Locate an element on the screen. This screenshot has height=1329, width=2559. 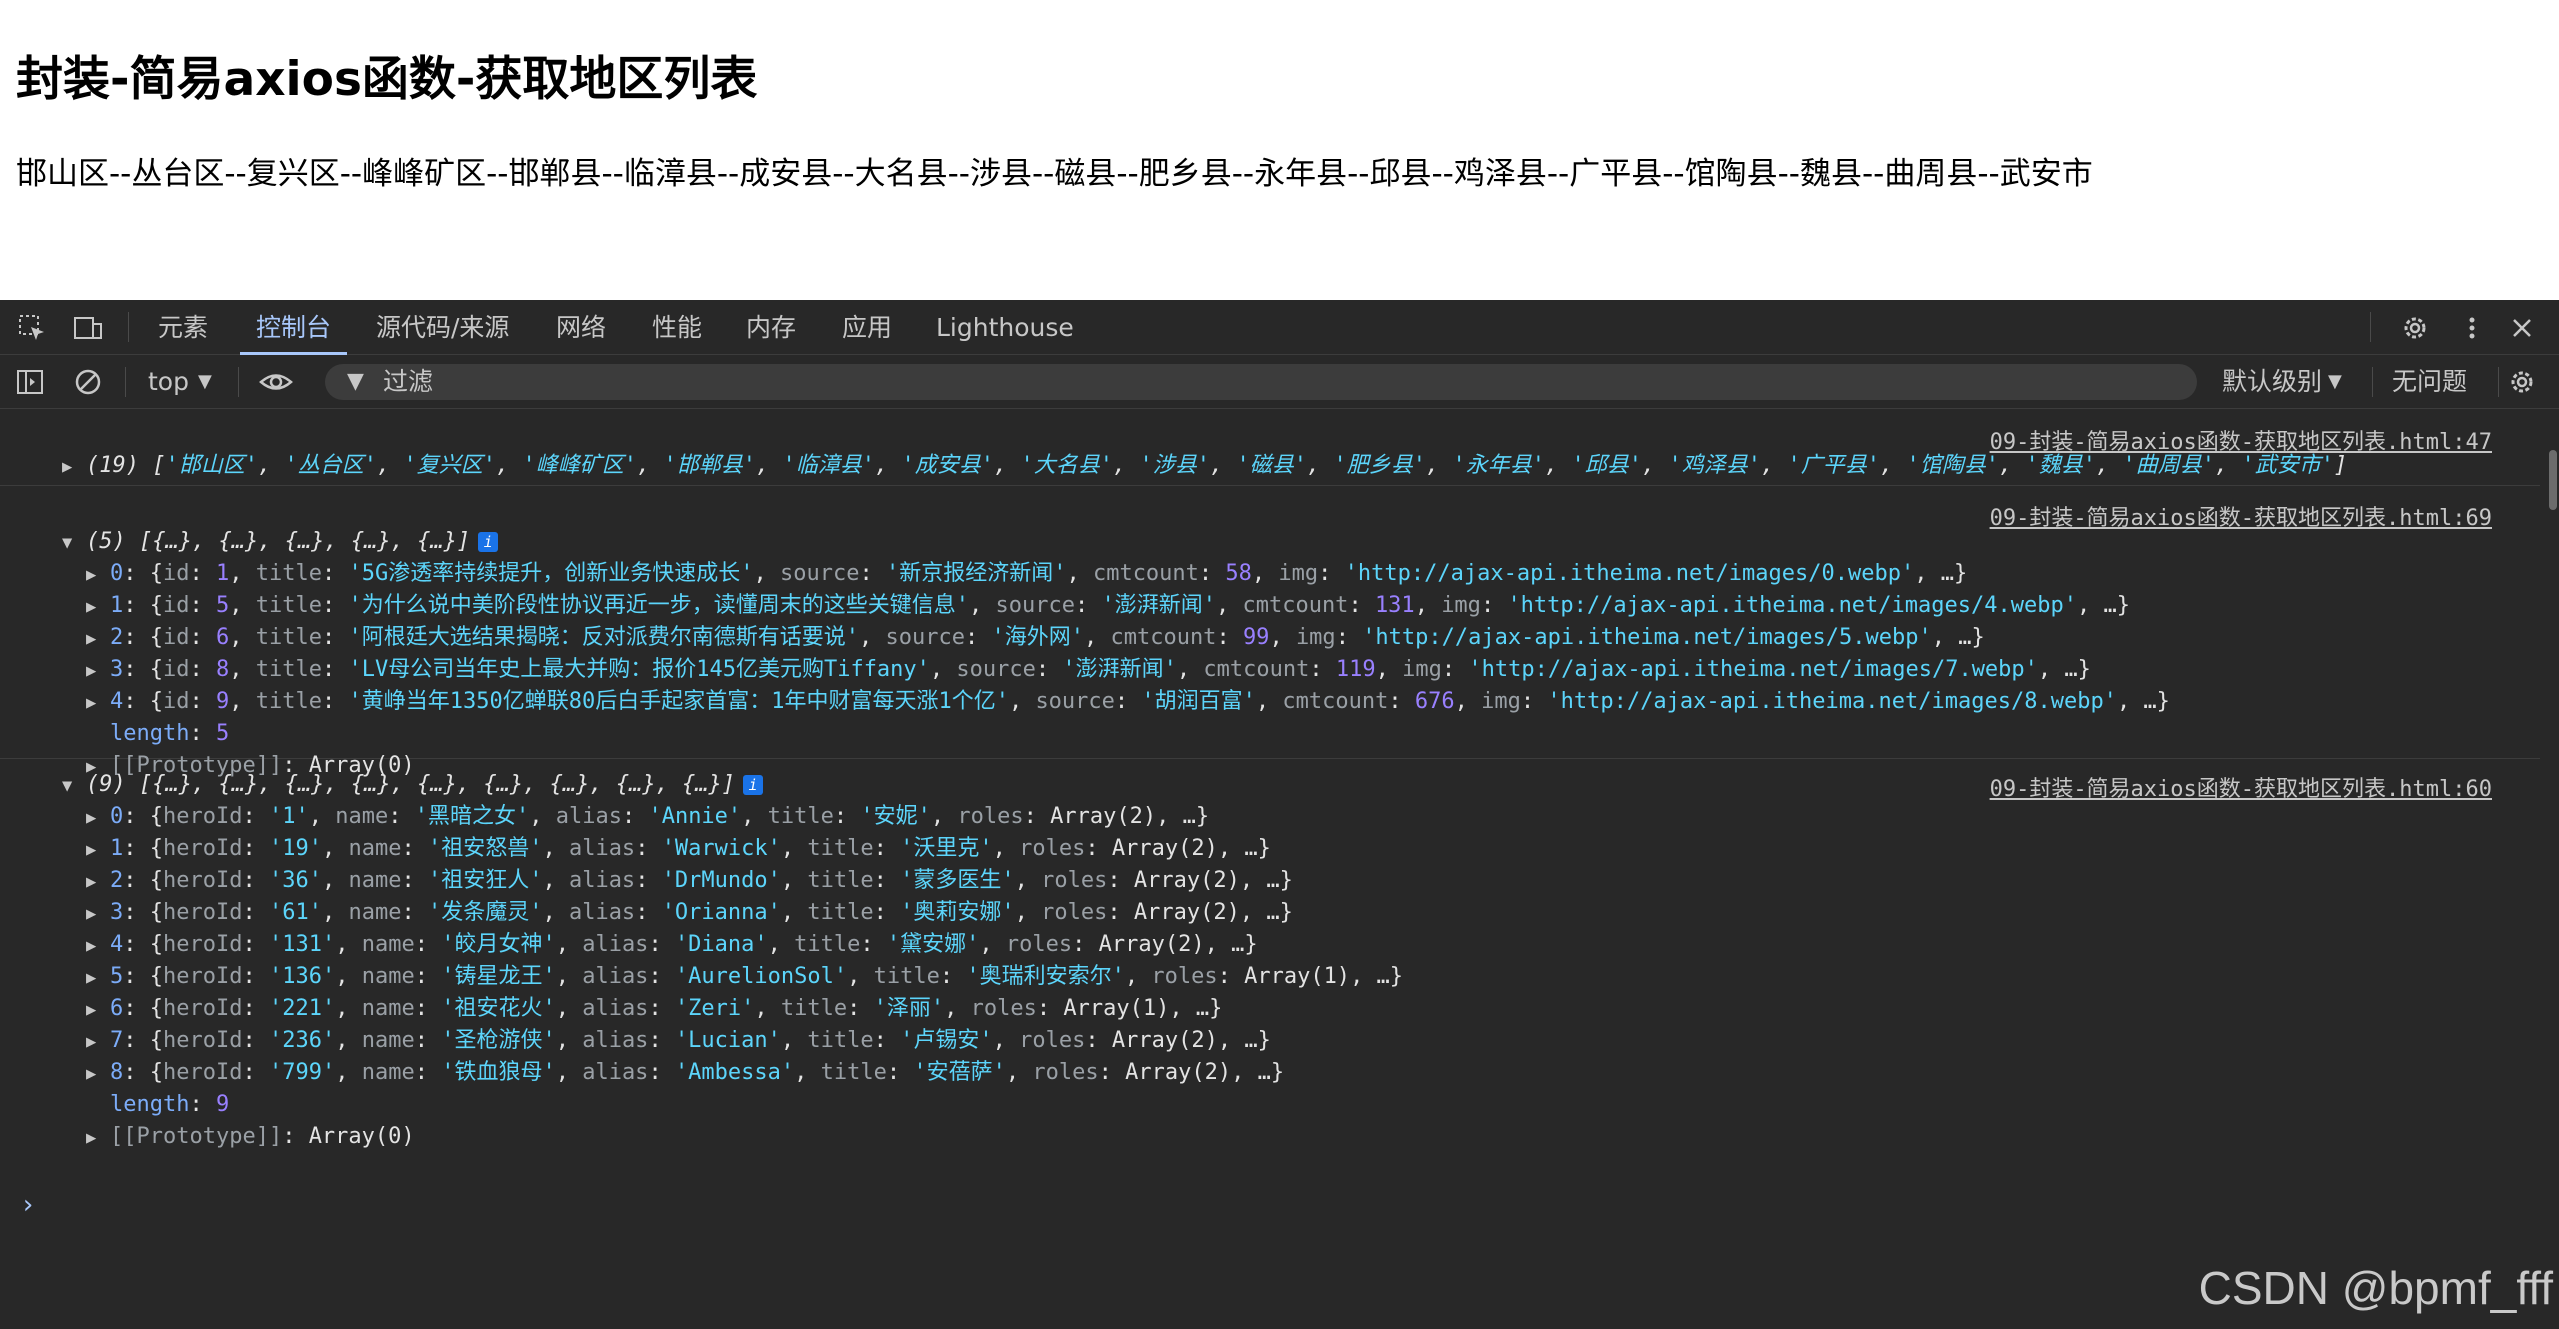
source-link: 09-封装-简易axios函数-获取地区列表.html:69 is located at coordinates (2241, 516).